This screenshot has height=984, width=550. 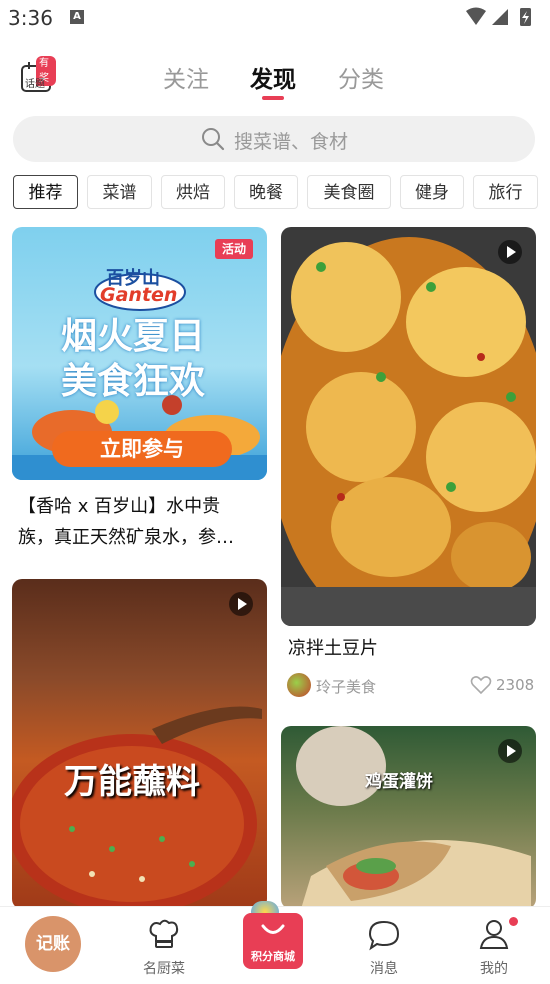 I want to click on notification-dot, so click(x=513, y=921).